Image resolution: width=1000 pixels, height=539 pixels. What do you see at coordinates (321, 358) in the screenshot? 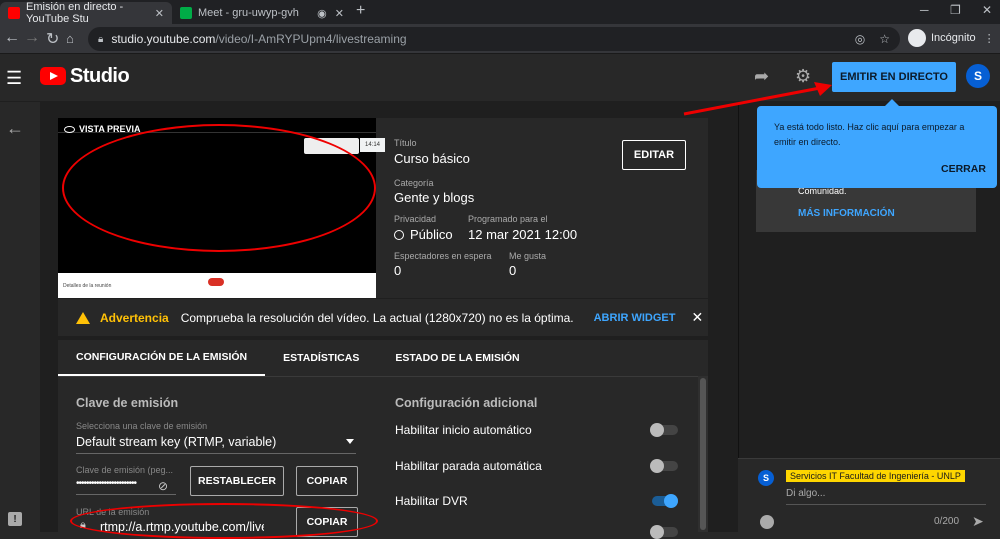
I see `tab-analytics: ESTADÍSTICAS` at bounding box center [321, 358].